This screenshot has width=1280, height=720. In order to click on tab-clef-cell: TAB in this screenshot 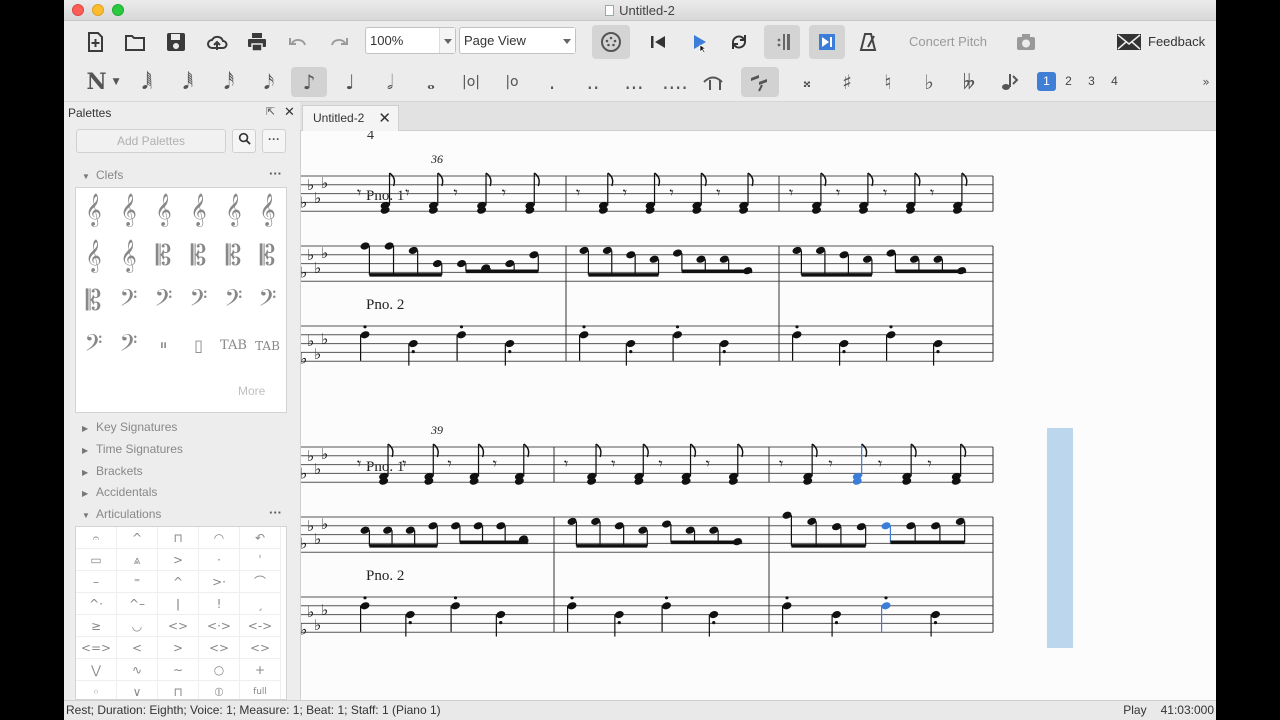, I will do `click(233, 346)`.